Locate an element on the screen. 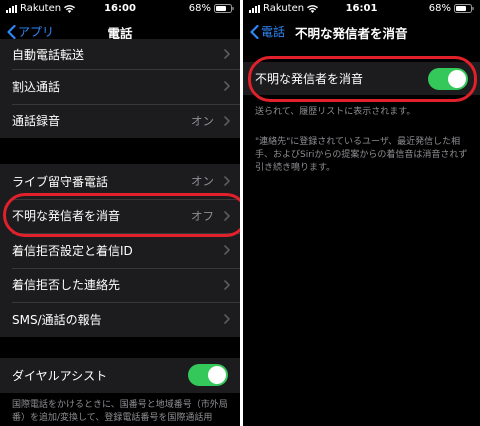 This screenshot has width=480, height=426. list-item-call-blocking: 着信拒否設定と着信ID is located at coordinates (120, 250).